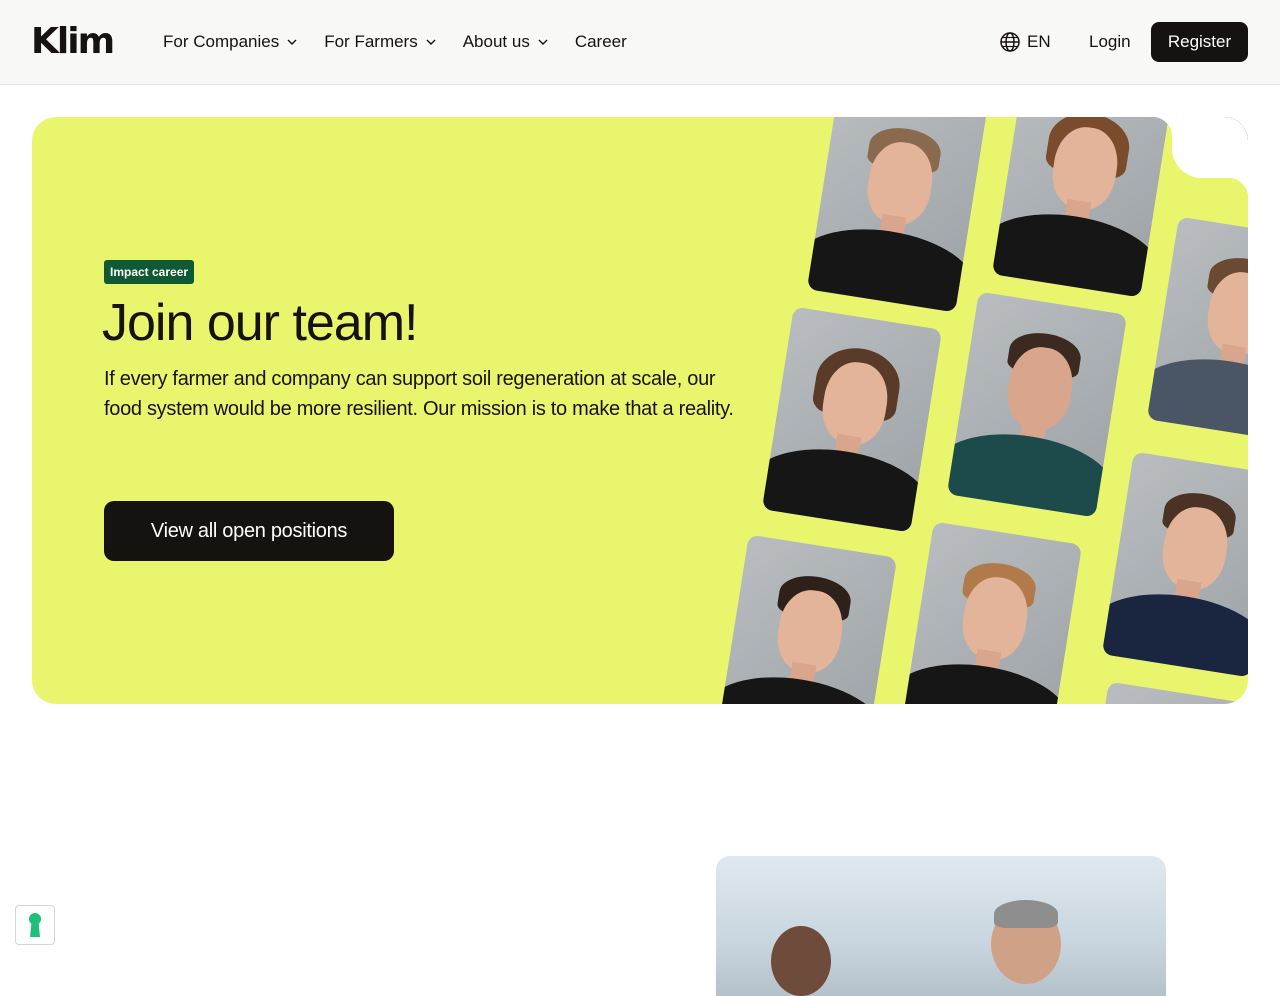 This screenshot has width=1280, height=996. What do you see at coordinates (1199, 42) in the screenshot?
I see `register-button: Register` at bounding box center [1199, 42].